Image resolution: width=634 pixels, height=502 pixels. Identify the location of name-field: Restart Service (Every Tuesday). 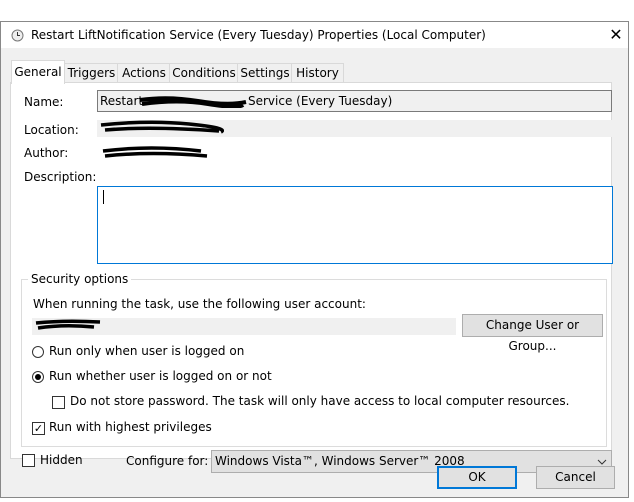
(354, 101).